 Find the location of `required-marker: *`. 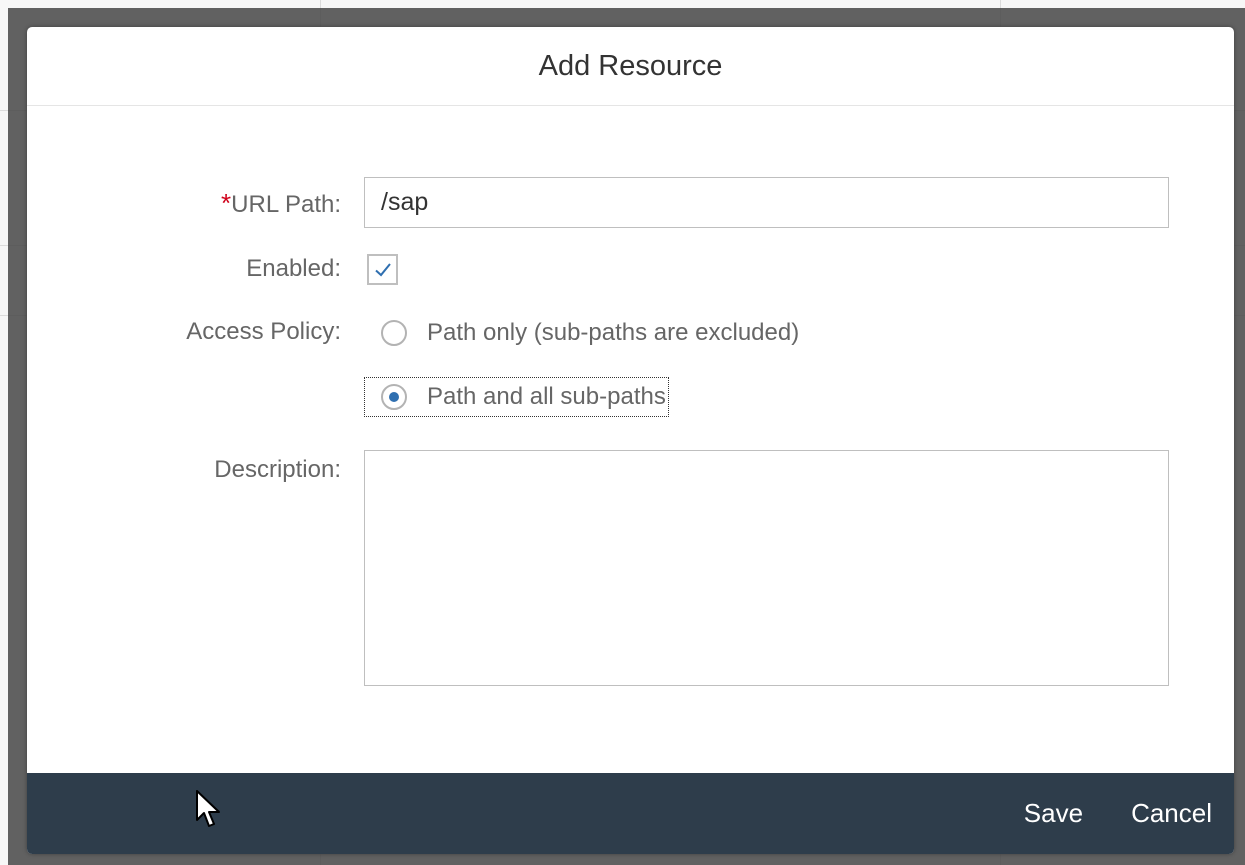

required-marker: * is located at coordinates (226, 203).